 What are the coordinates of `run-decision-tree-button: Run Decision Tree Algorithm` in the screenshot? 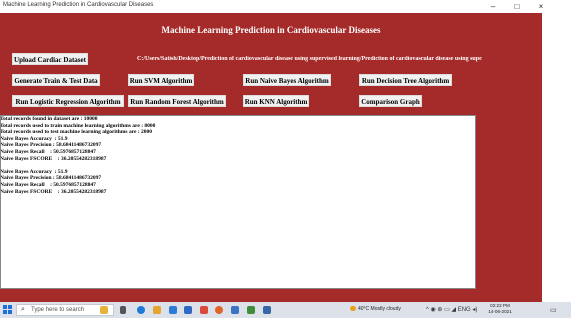 It's located at (405, 80).